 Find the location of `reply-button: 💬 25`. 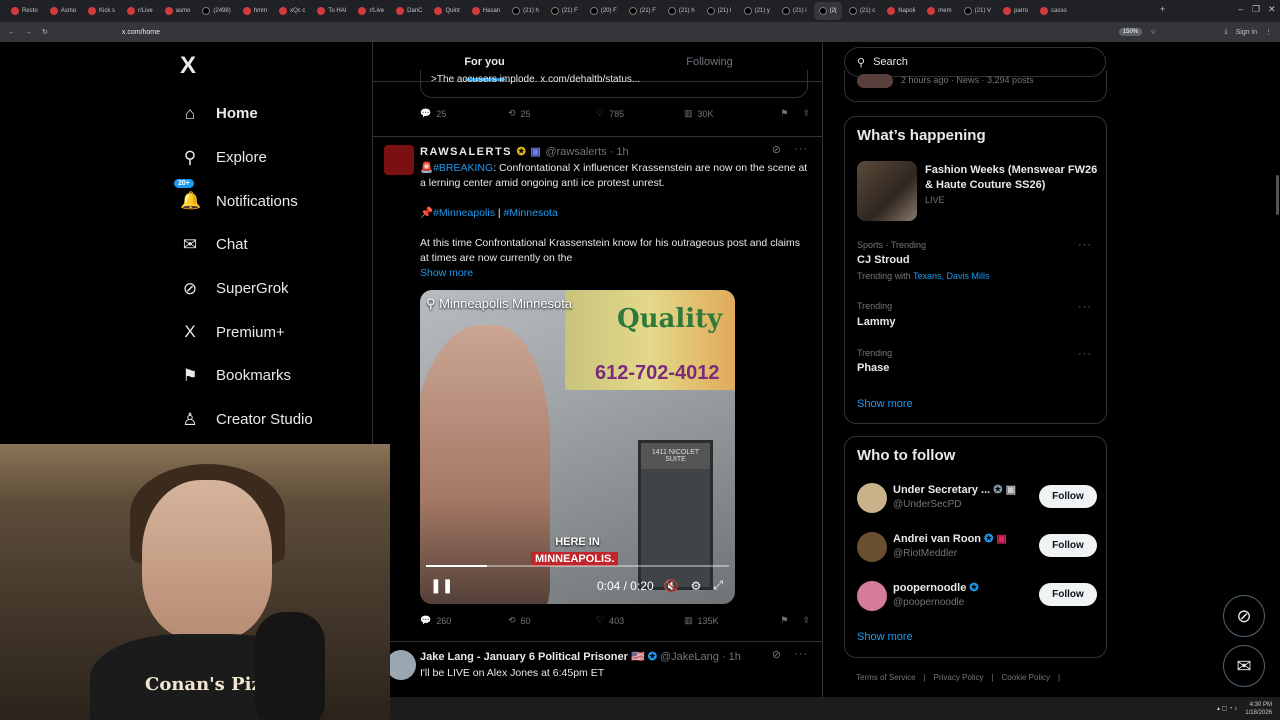

reply-button: 💬 25 is located at coordinates (464, 113).